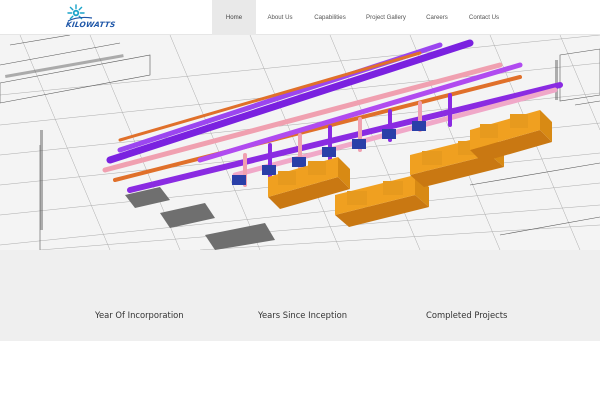 The width and height of the screenshot is (600, 400). I want to click on stat-completed-projects: Completed Projects, so click(467, 315).